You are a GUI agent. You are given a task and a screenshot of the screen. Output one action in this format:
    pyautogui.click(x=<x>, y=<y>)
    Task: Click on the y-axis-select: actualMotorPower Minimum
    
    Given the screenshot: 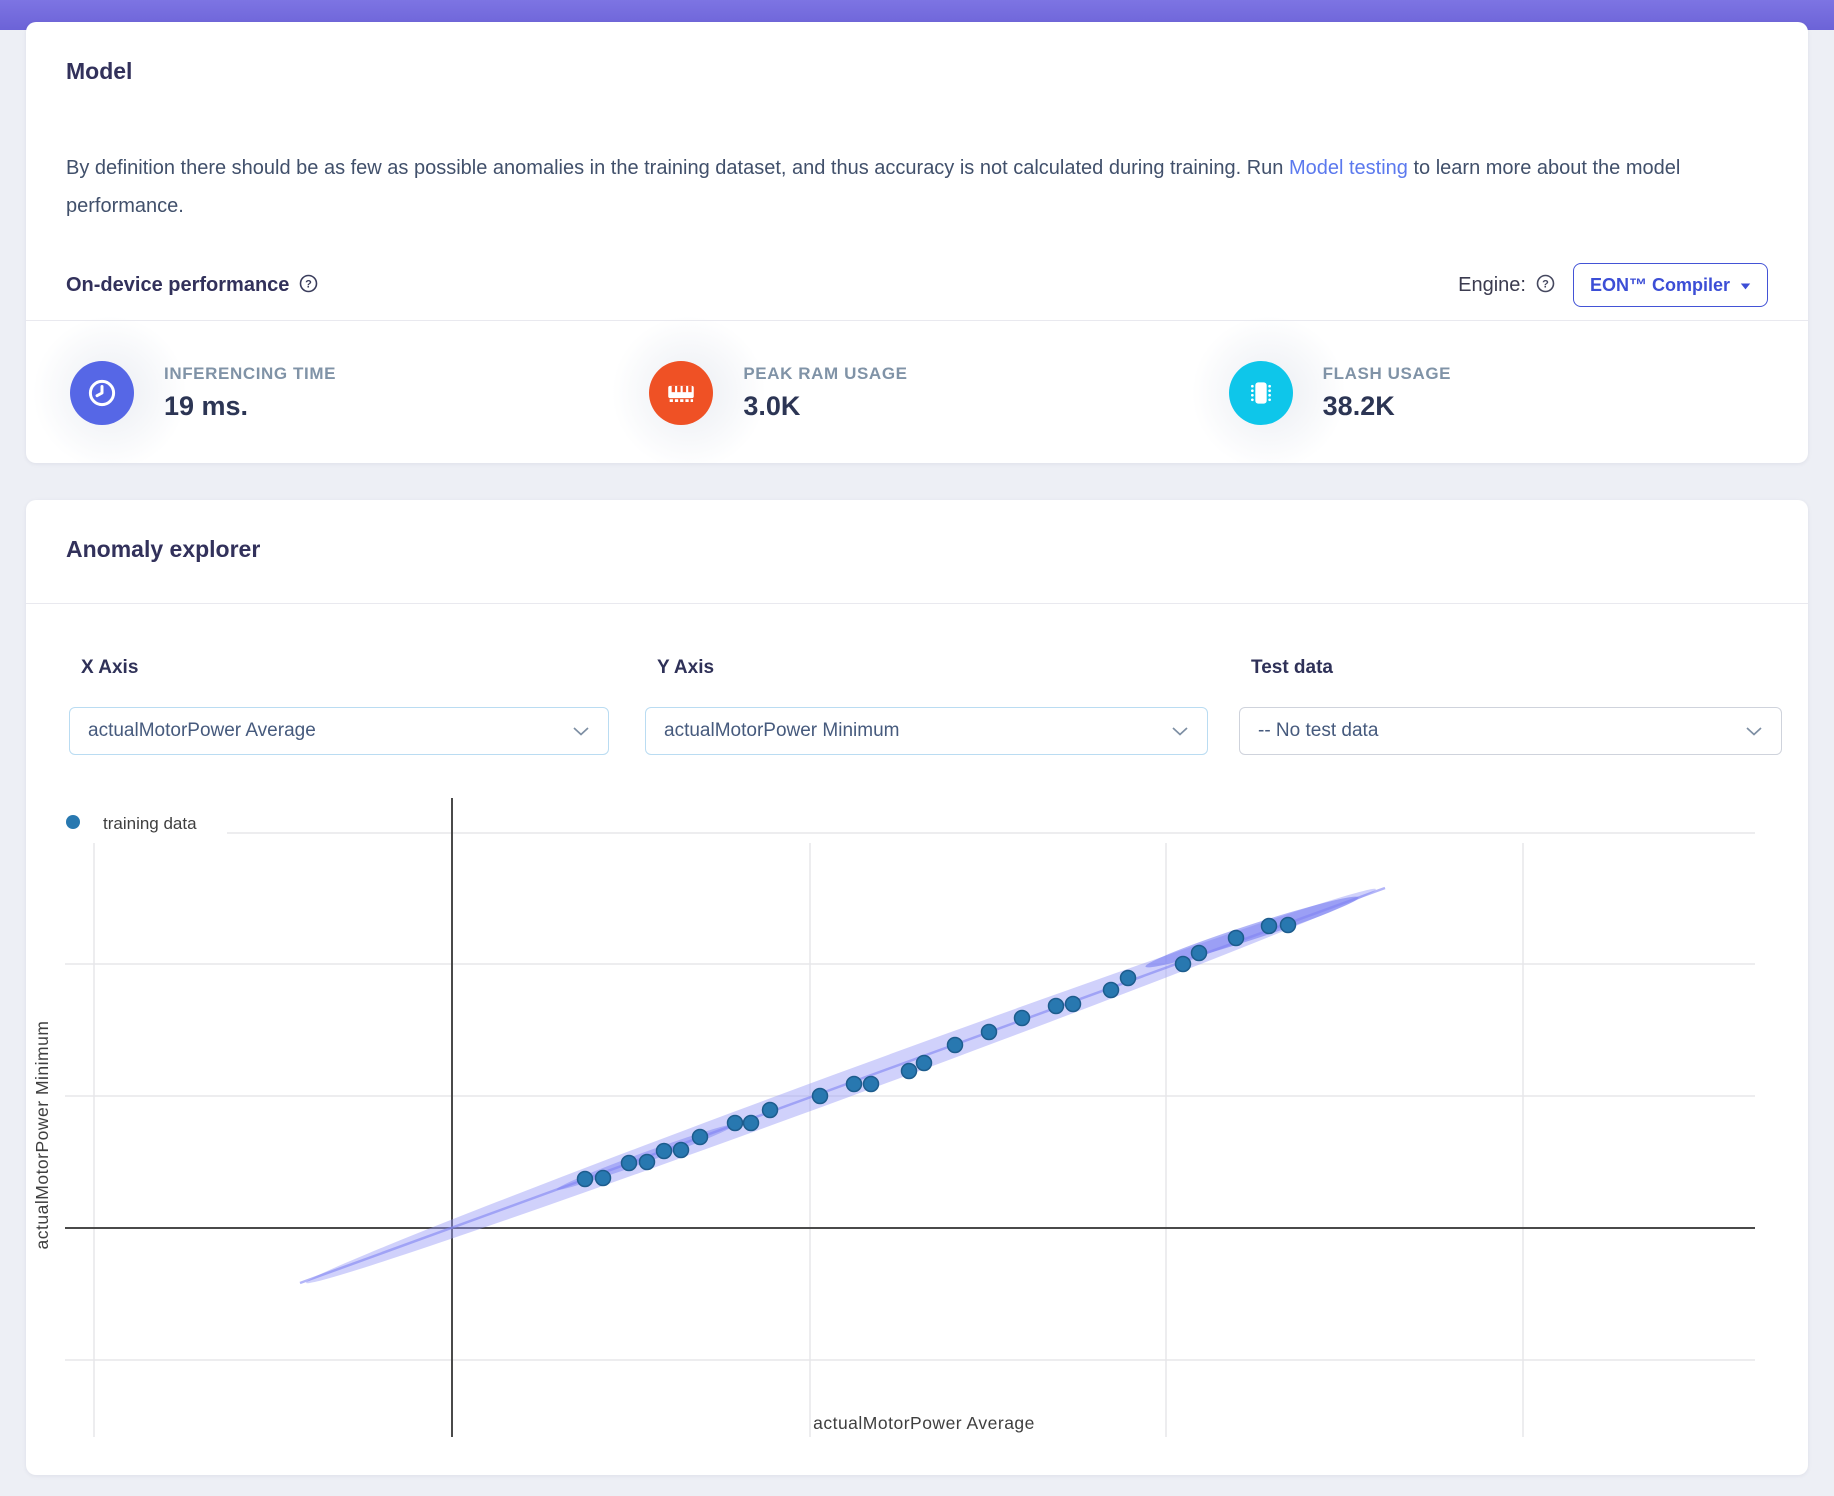 What is the action you would take?
    pyautogui.click(x=926, y=731)
    